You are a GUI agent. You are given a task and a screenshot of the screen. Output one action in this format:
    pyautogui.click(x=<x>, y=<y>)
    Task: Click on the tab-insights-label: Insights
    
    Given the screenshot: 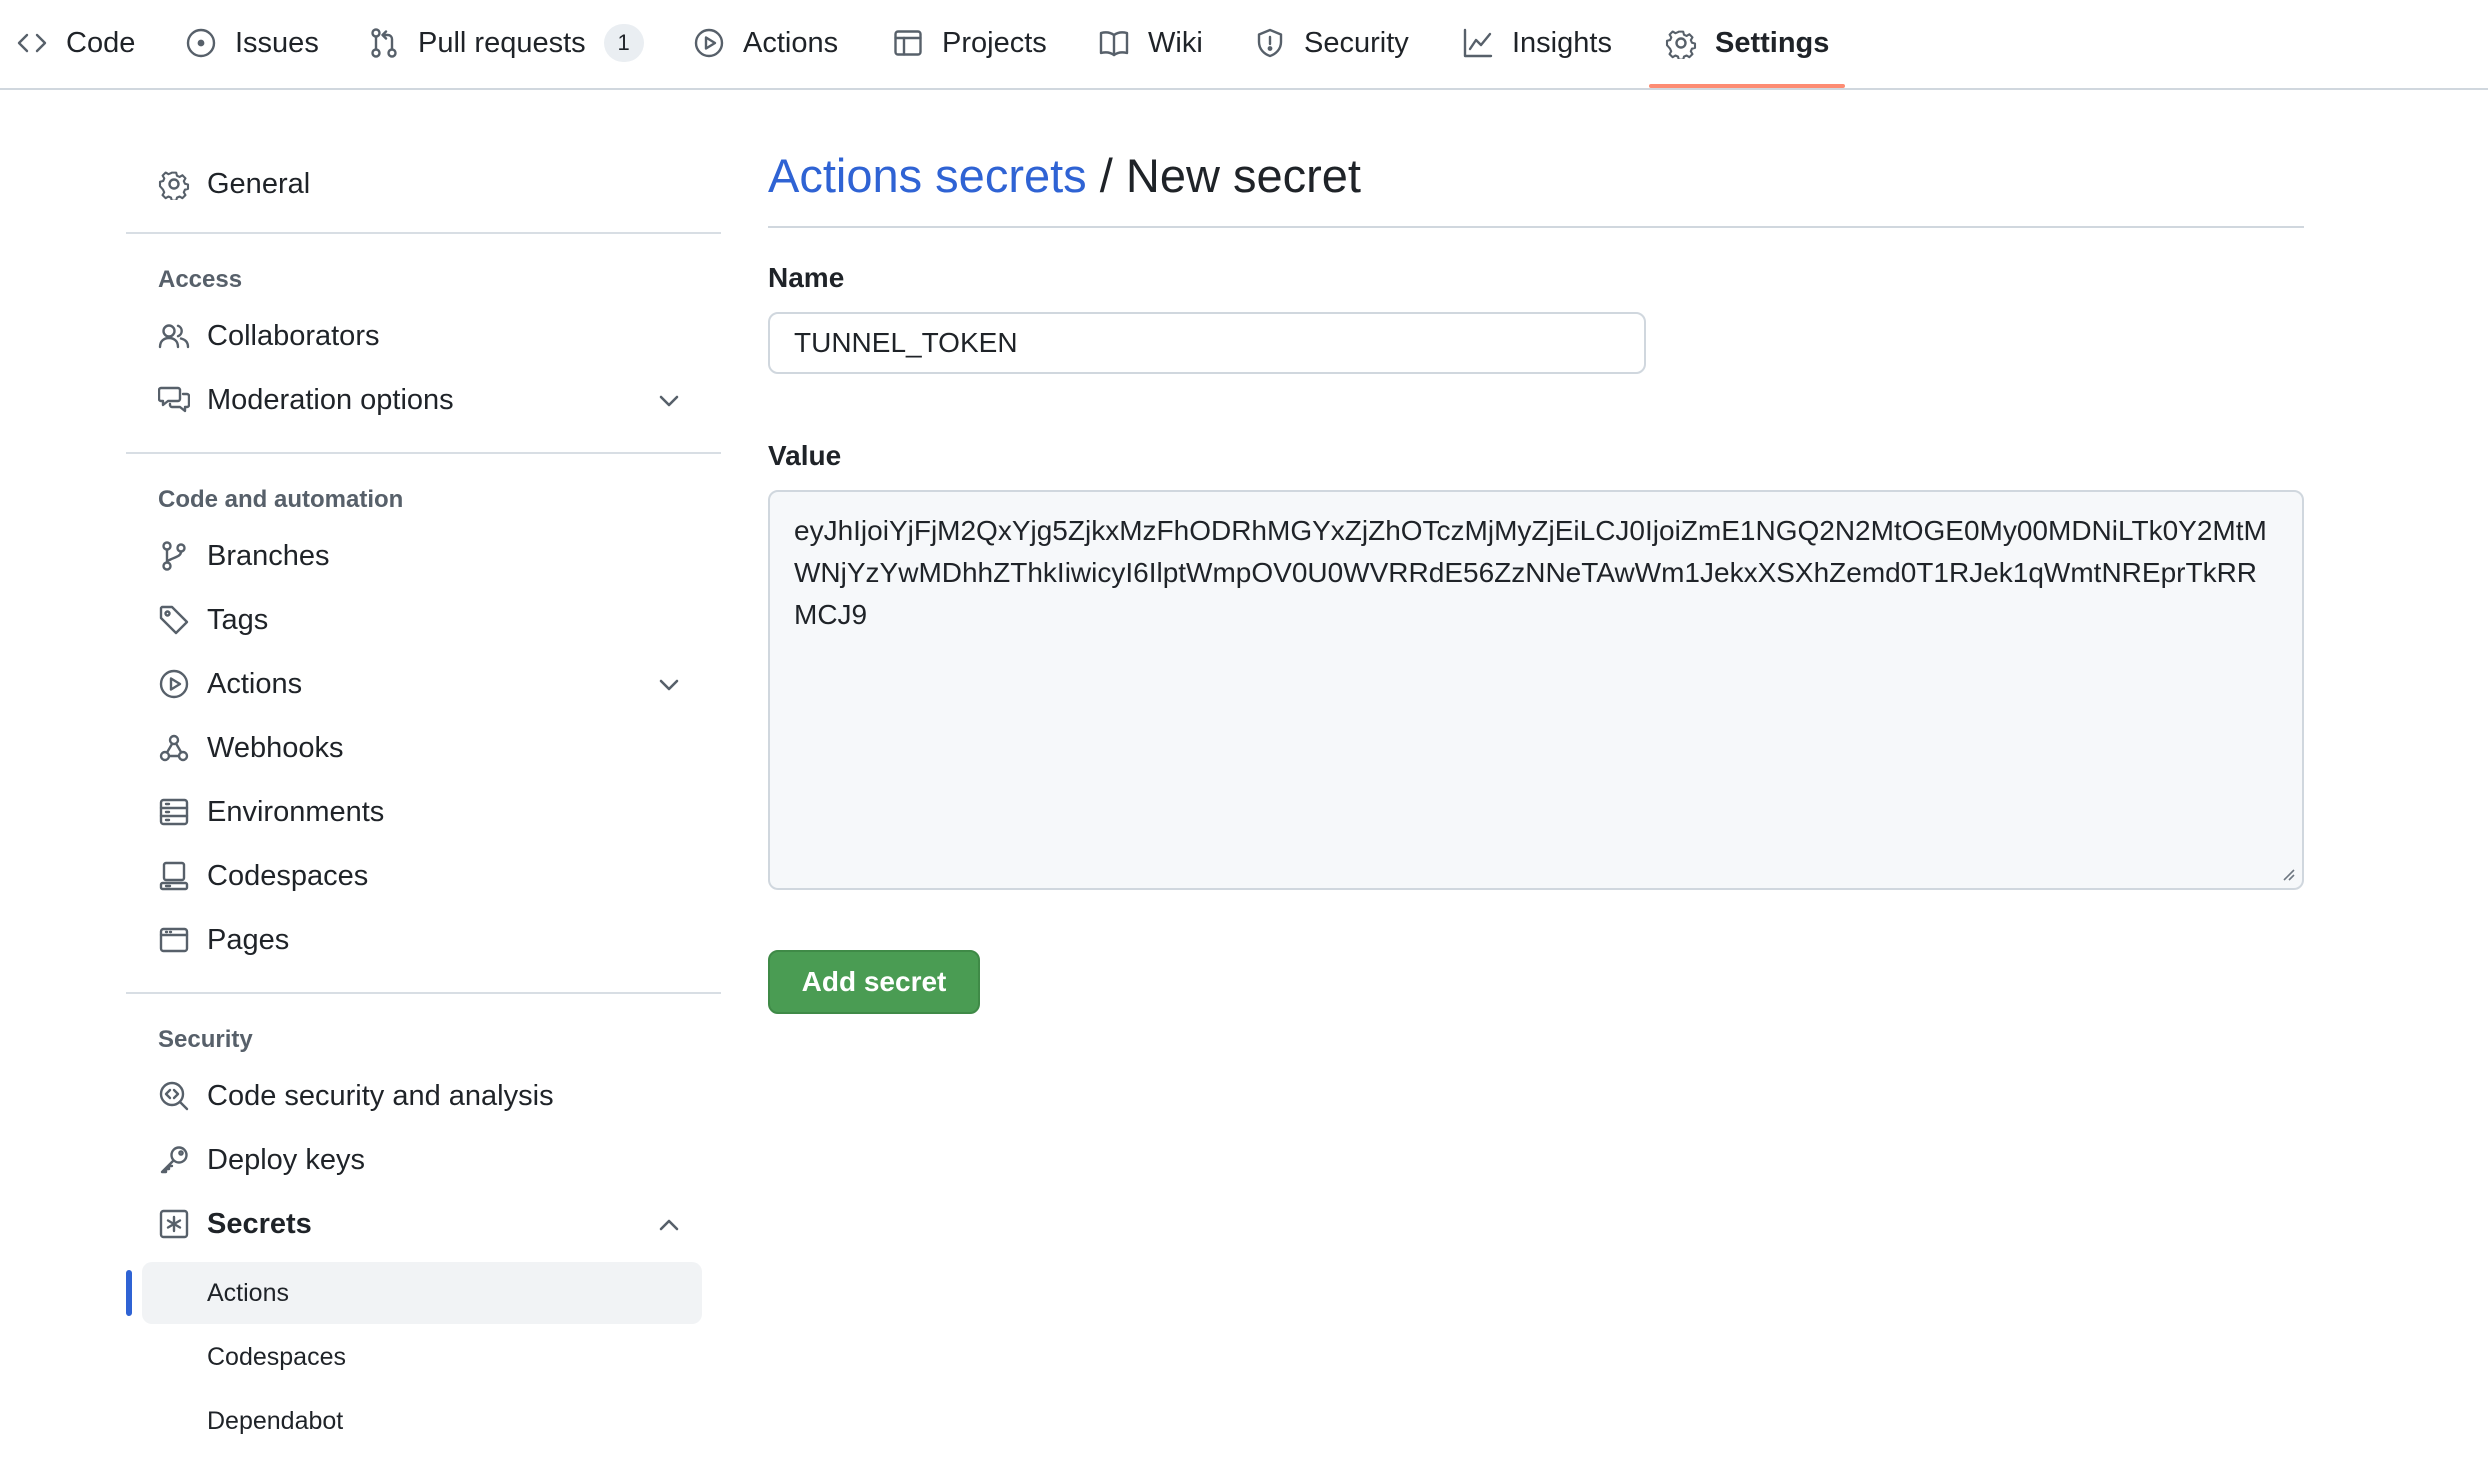 What is the action you would take?
    pyautogui.click(x=1562, y=42)
    